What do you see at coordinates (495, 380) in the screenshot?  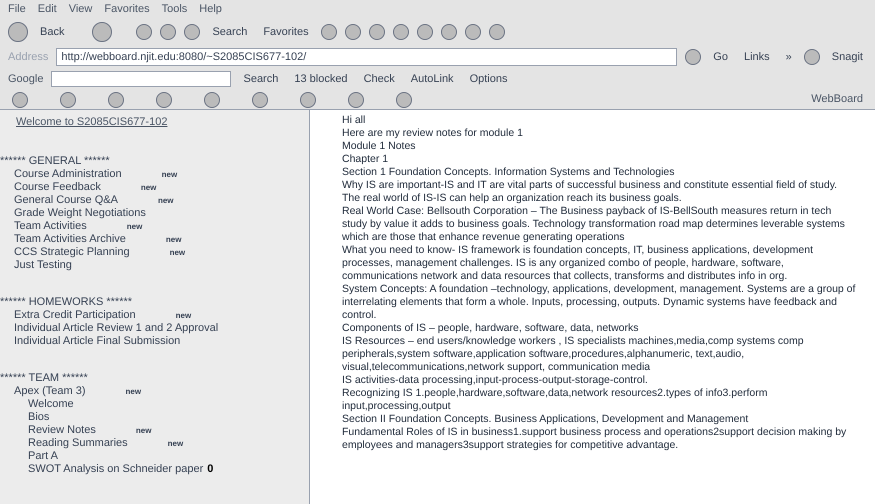 I see `message-text: IS activities-data processing,input-process-output-storage-control.` at bounding box center [495, 380].